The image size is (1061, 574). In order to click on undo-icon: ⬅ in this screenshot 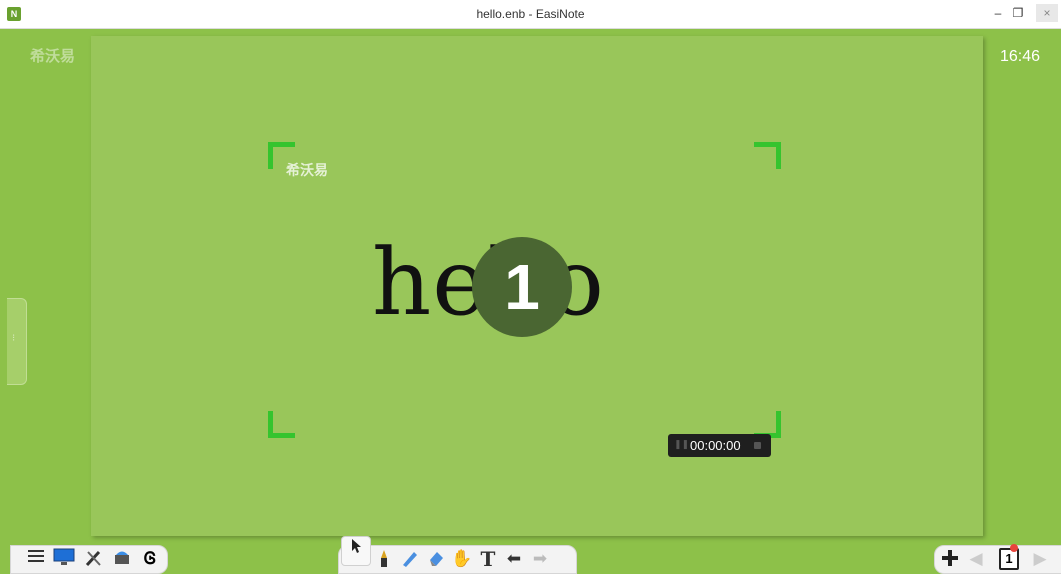, I will do `click(514, 559)`.